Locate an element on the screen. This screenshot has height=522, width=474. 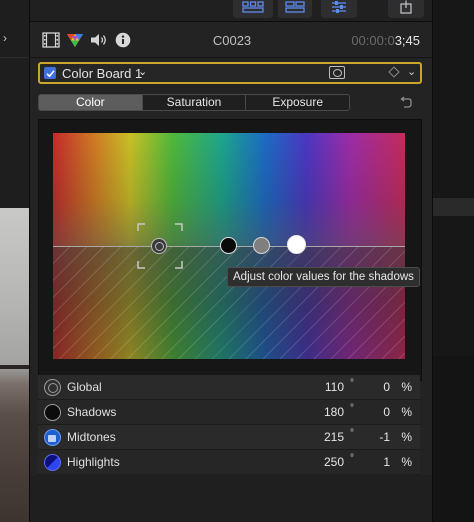
film-strip-icon is located at coordinates (51, 40).